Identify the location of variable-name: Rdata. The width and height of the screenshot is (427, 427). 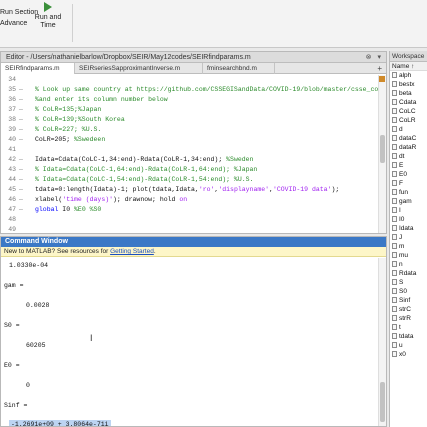
(408, 273).